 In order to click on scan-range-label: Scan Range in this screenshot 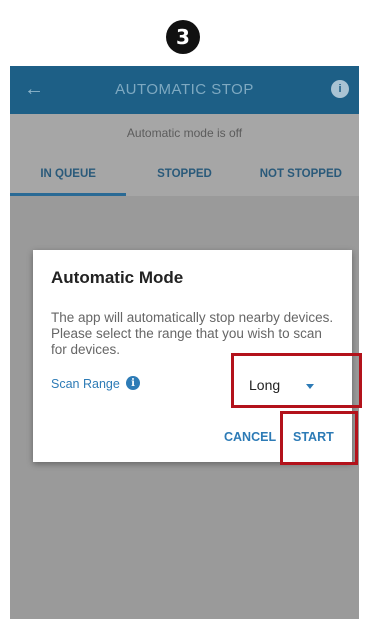, I will do `click(85, 384)`.